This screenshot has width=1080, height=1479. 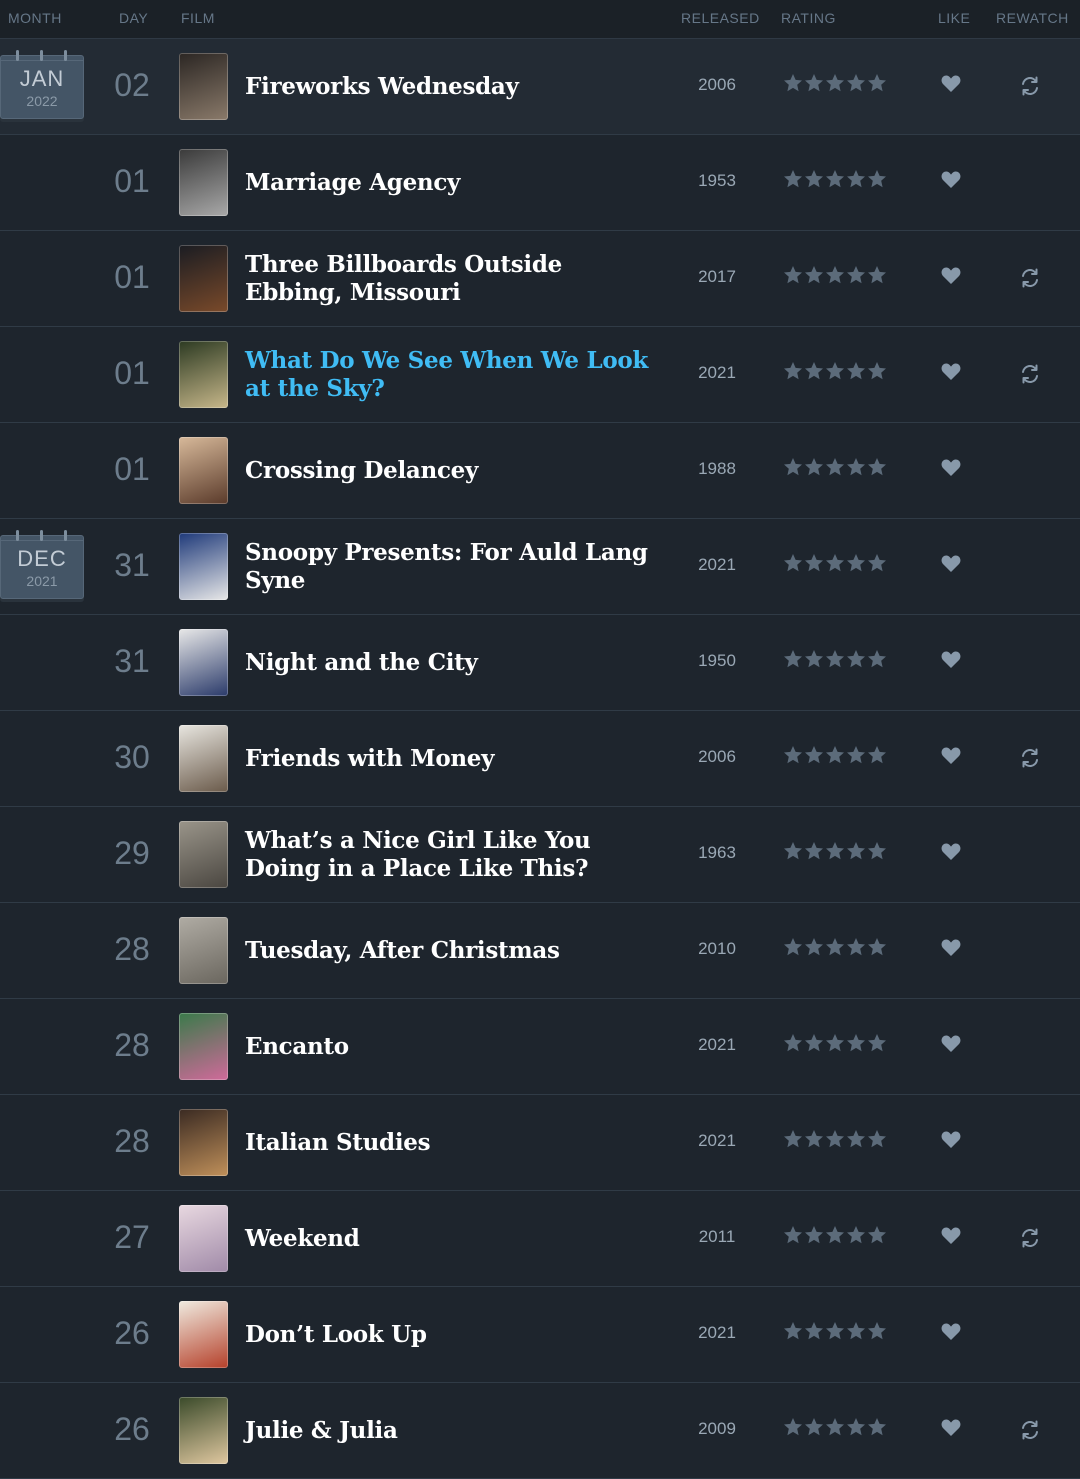 What do you see at coordinates (42, 85) in the screenshot?
I see `calendar-badge: JAN 2022` at bounding box center [42, 85].